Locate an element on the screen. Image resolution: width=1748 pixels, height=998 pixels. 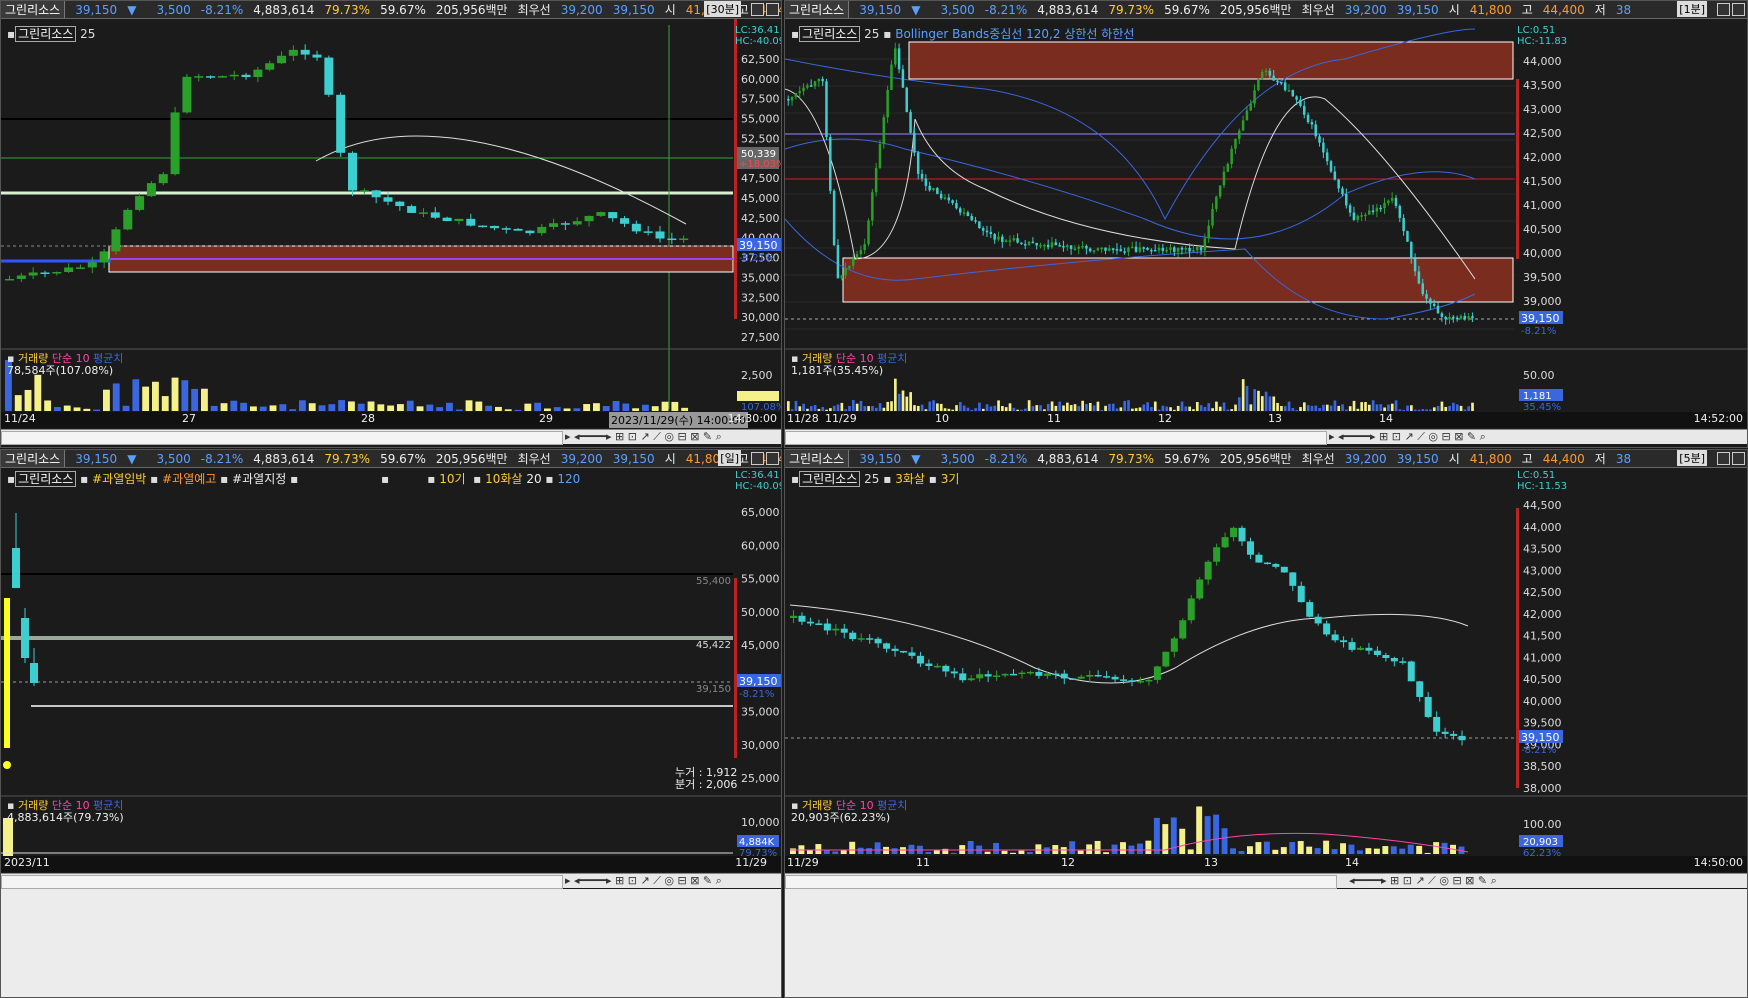
x-label: 13 is located at coordinates (1211, 862).